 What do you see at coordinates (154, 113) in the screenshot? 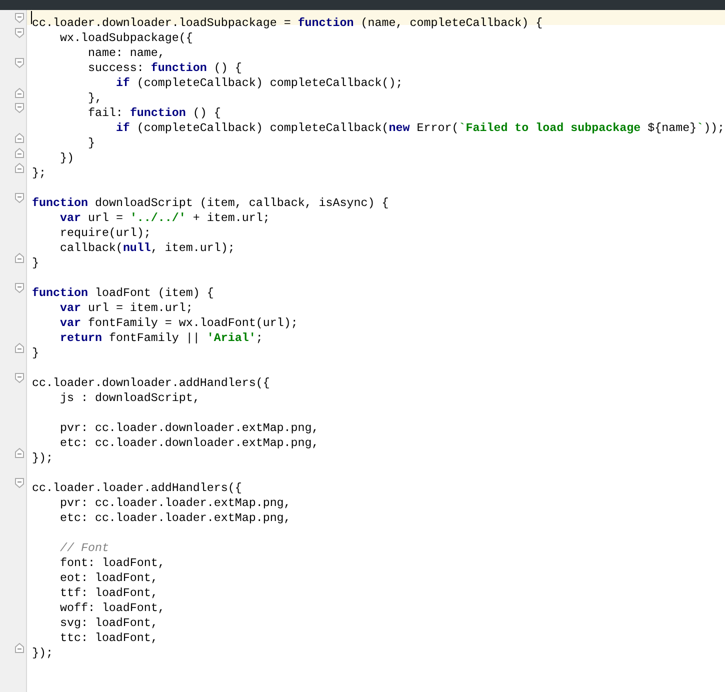
I see `code-line: fail: function () {` at bounding box center [154, 113].